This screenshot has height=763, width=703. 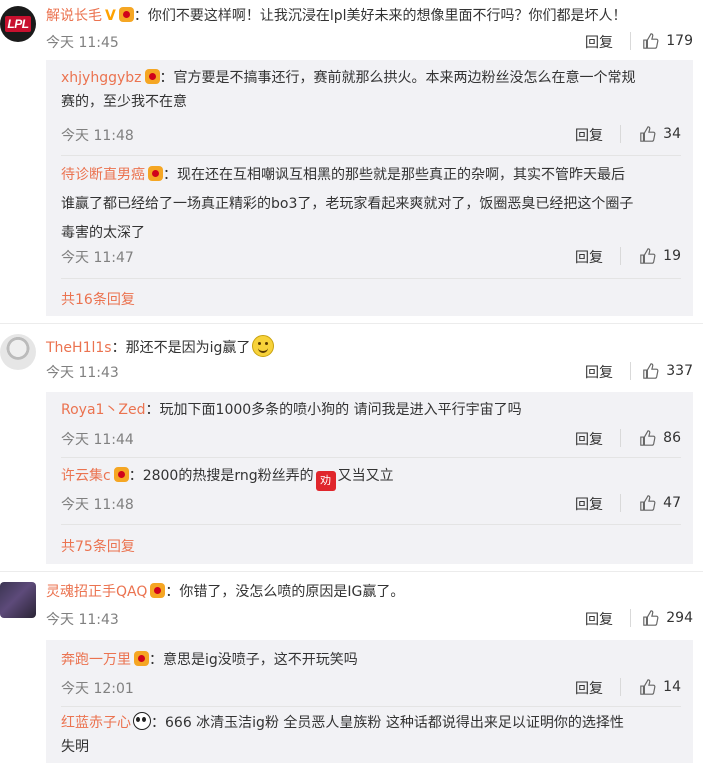 What do you see at coordinates (263, 346) in the screenshot?
I see `smile-emoji-icon` at bounding box center [263, 346].